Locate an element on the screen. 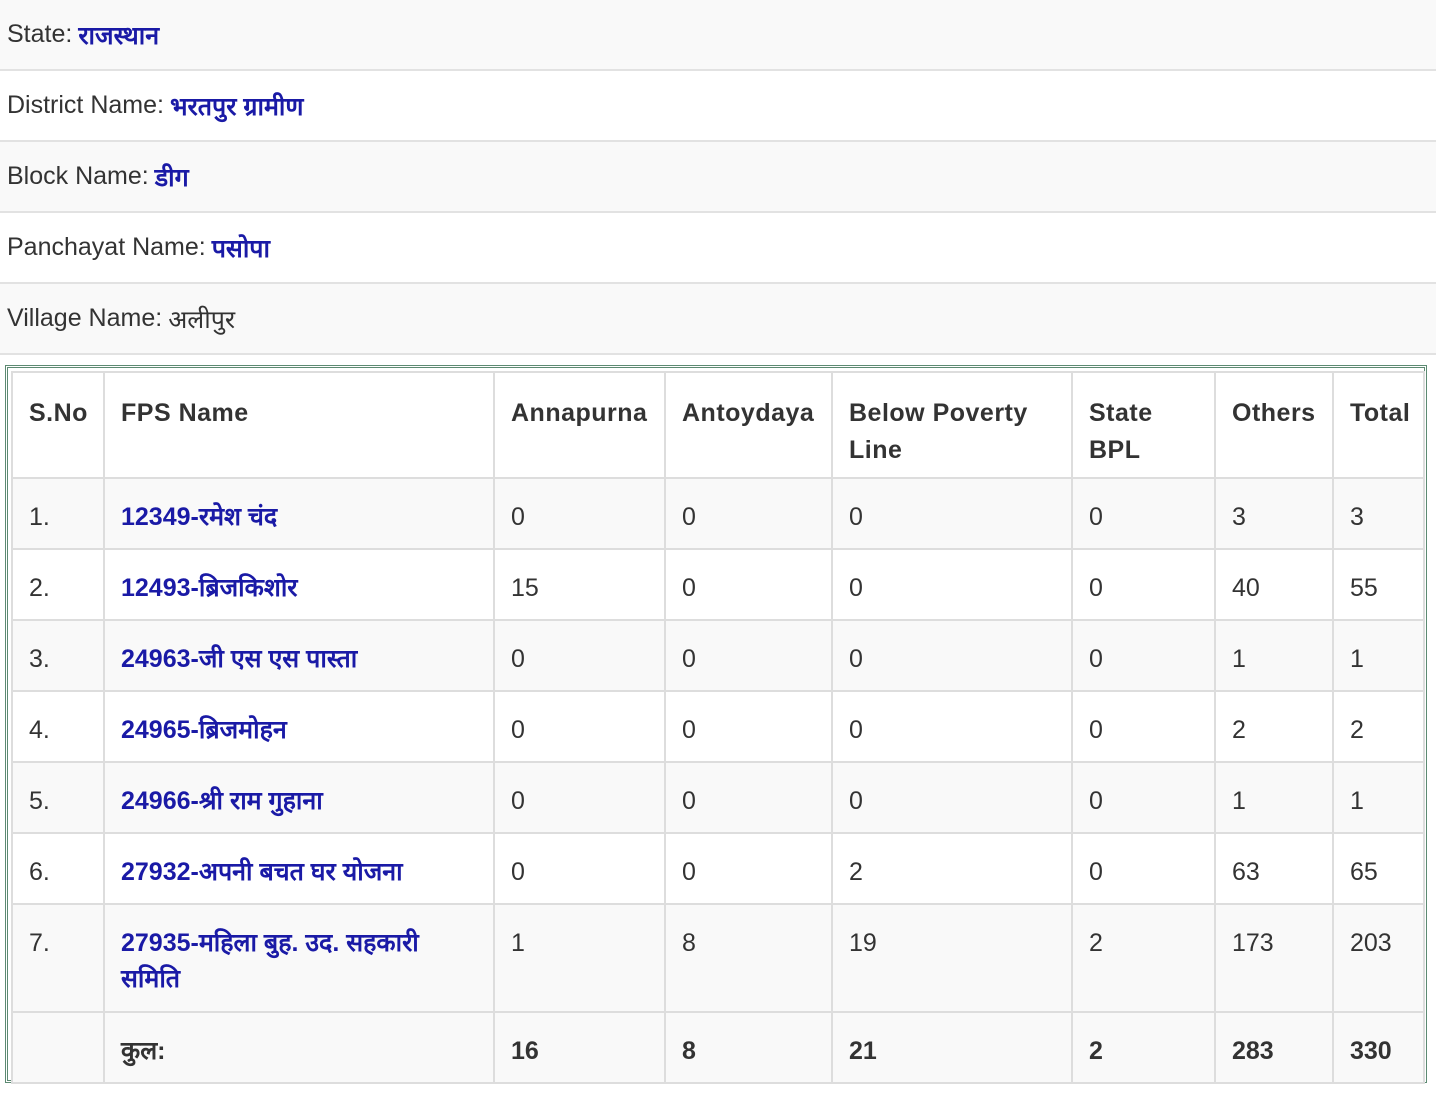  cell-annapurna: 1 is located at coordinates (579, 958).